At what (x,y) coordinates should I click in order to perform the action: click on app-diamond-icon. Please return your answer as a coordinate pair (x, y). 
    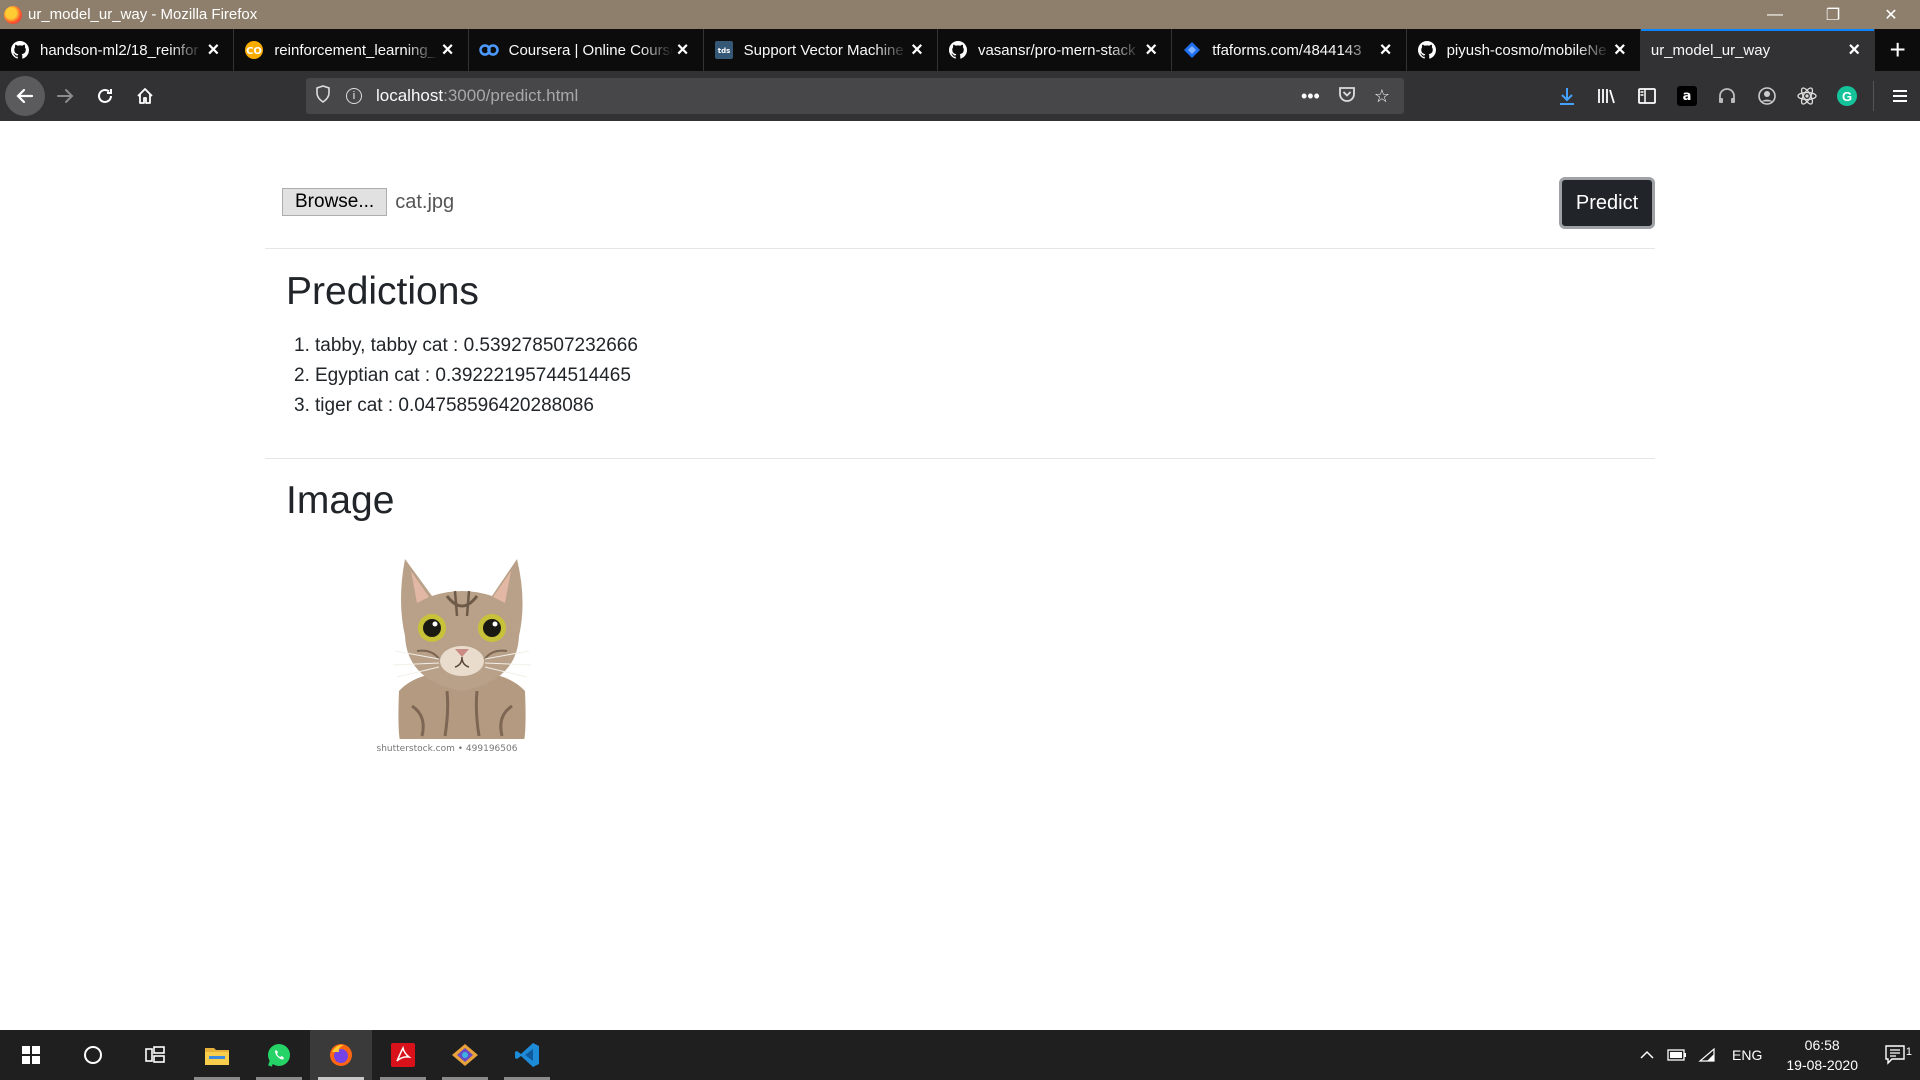
    Looking at the image, I should click on (465, 1055).